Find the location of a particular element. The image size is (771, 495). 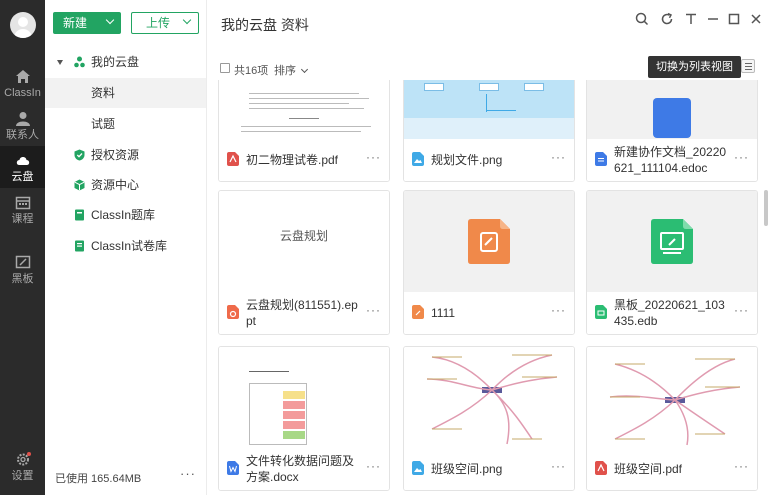

tree-item-classin-paper-bank: ClassIn试卷库 is located at coordinates (125, 246).